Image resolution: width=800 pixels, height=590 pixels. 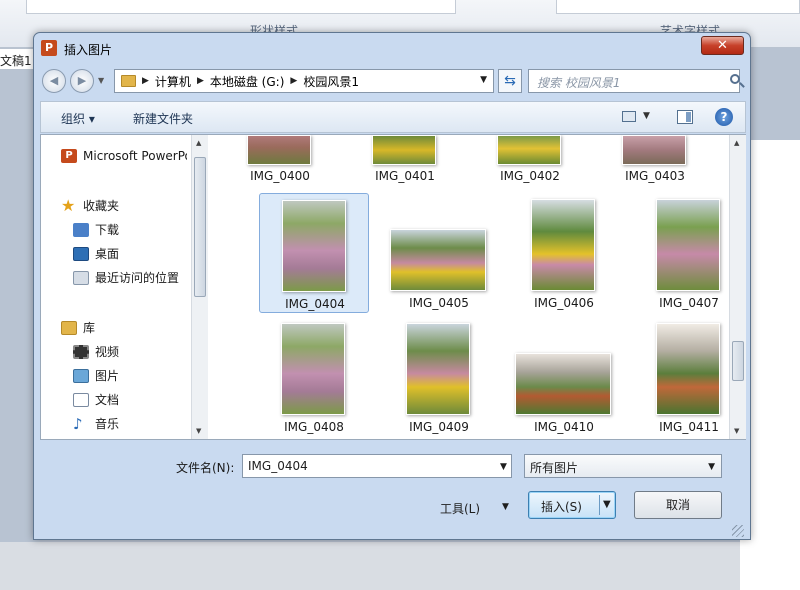 What do you see at coordinates (54, 81) in the screenshot?
I see `back-button: ◀` at bounding box center [54, 81].